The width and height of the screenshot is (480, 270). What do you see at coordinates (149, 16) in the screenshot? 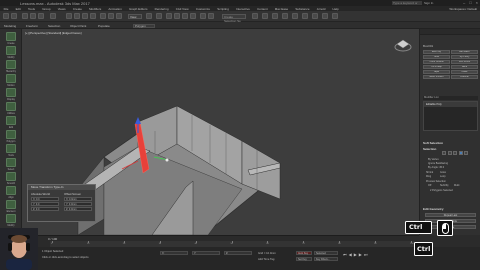
I see `pivot-center-icon` at bounding box center [149, 16].